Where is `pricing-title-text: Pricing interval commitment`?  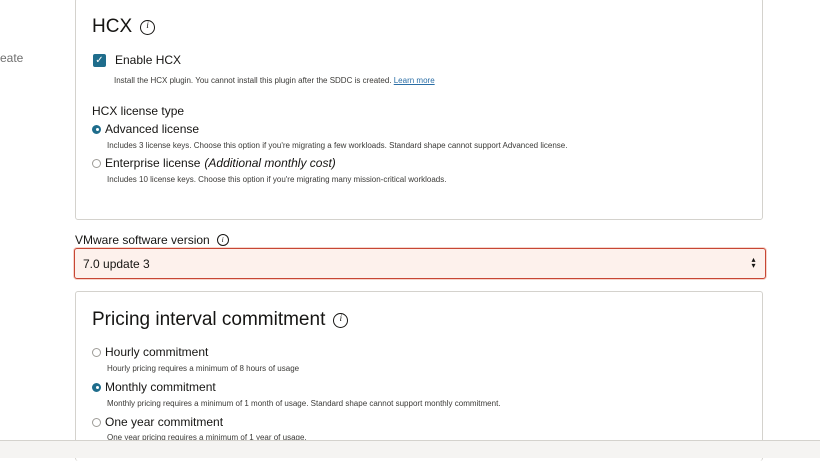 pricing-title-text: Pricing interval commitment is located at coordinates (209, 319).